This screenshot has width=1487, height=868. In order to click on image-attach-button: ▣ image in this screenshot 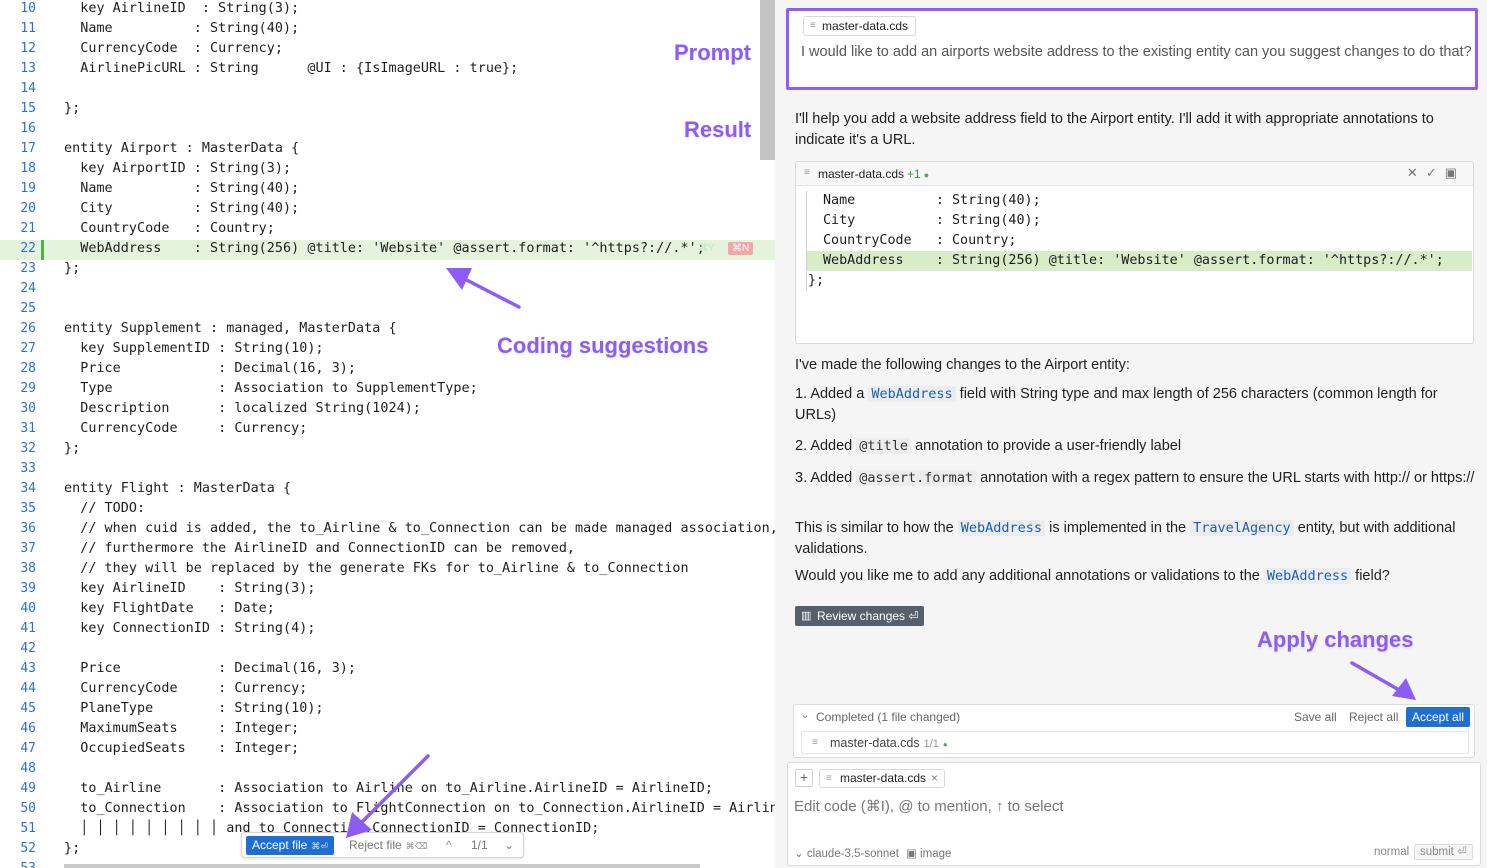, I will do `click(928, 853)`.